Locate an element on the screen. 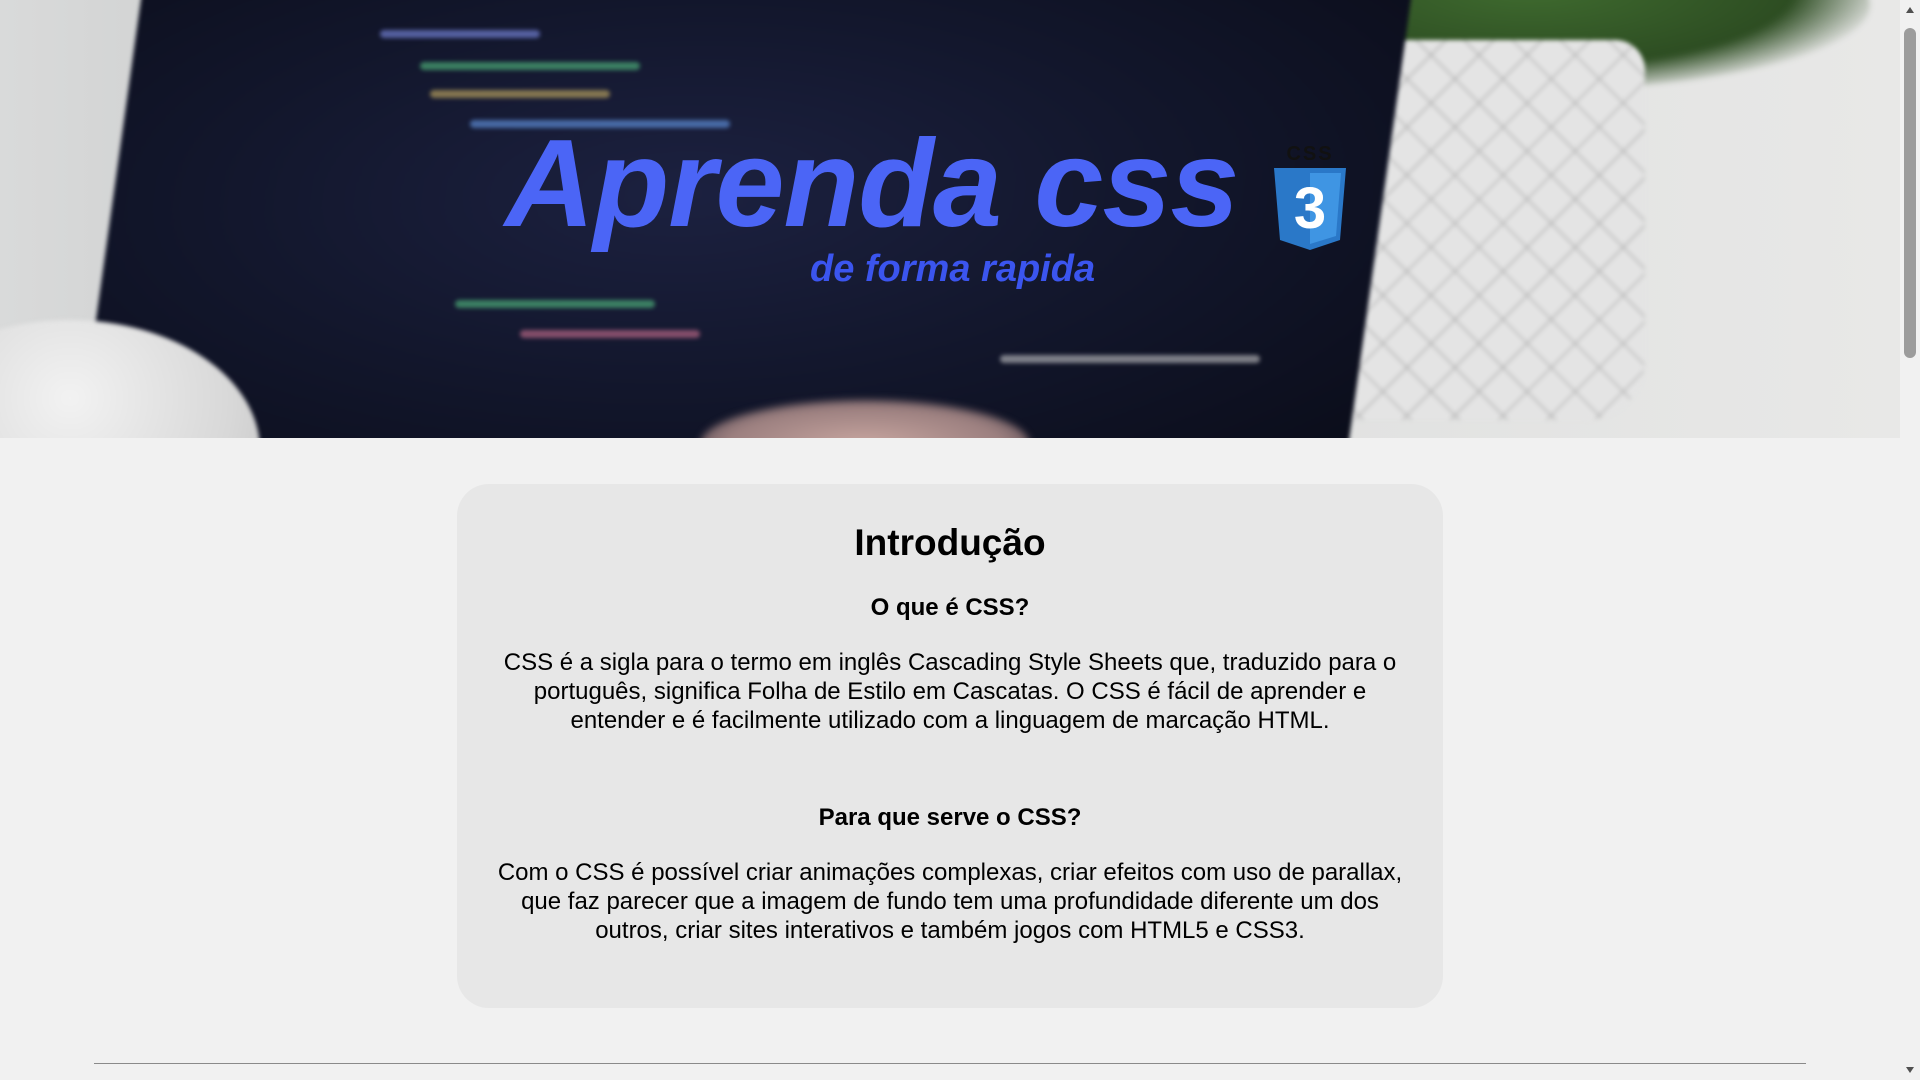 The width and height of the screenshot is (1920, 1080). css3-logo-label: CSS is located at coordinates (1309, 154).